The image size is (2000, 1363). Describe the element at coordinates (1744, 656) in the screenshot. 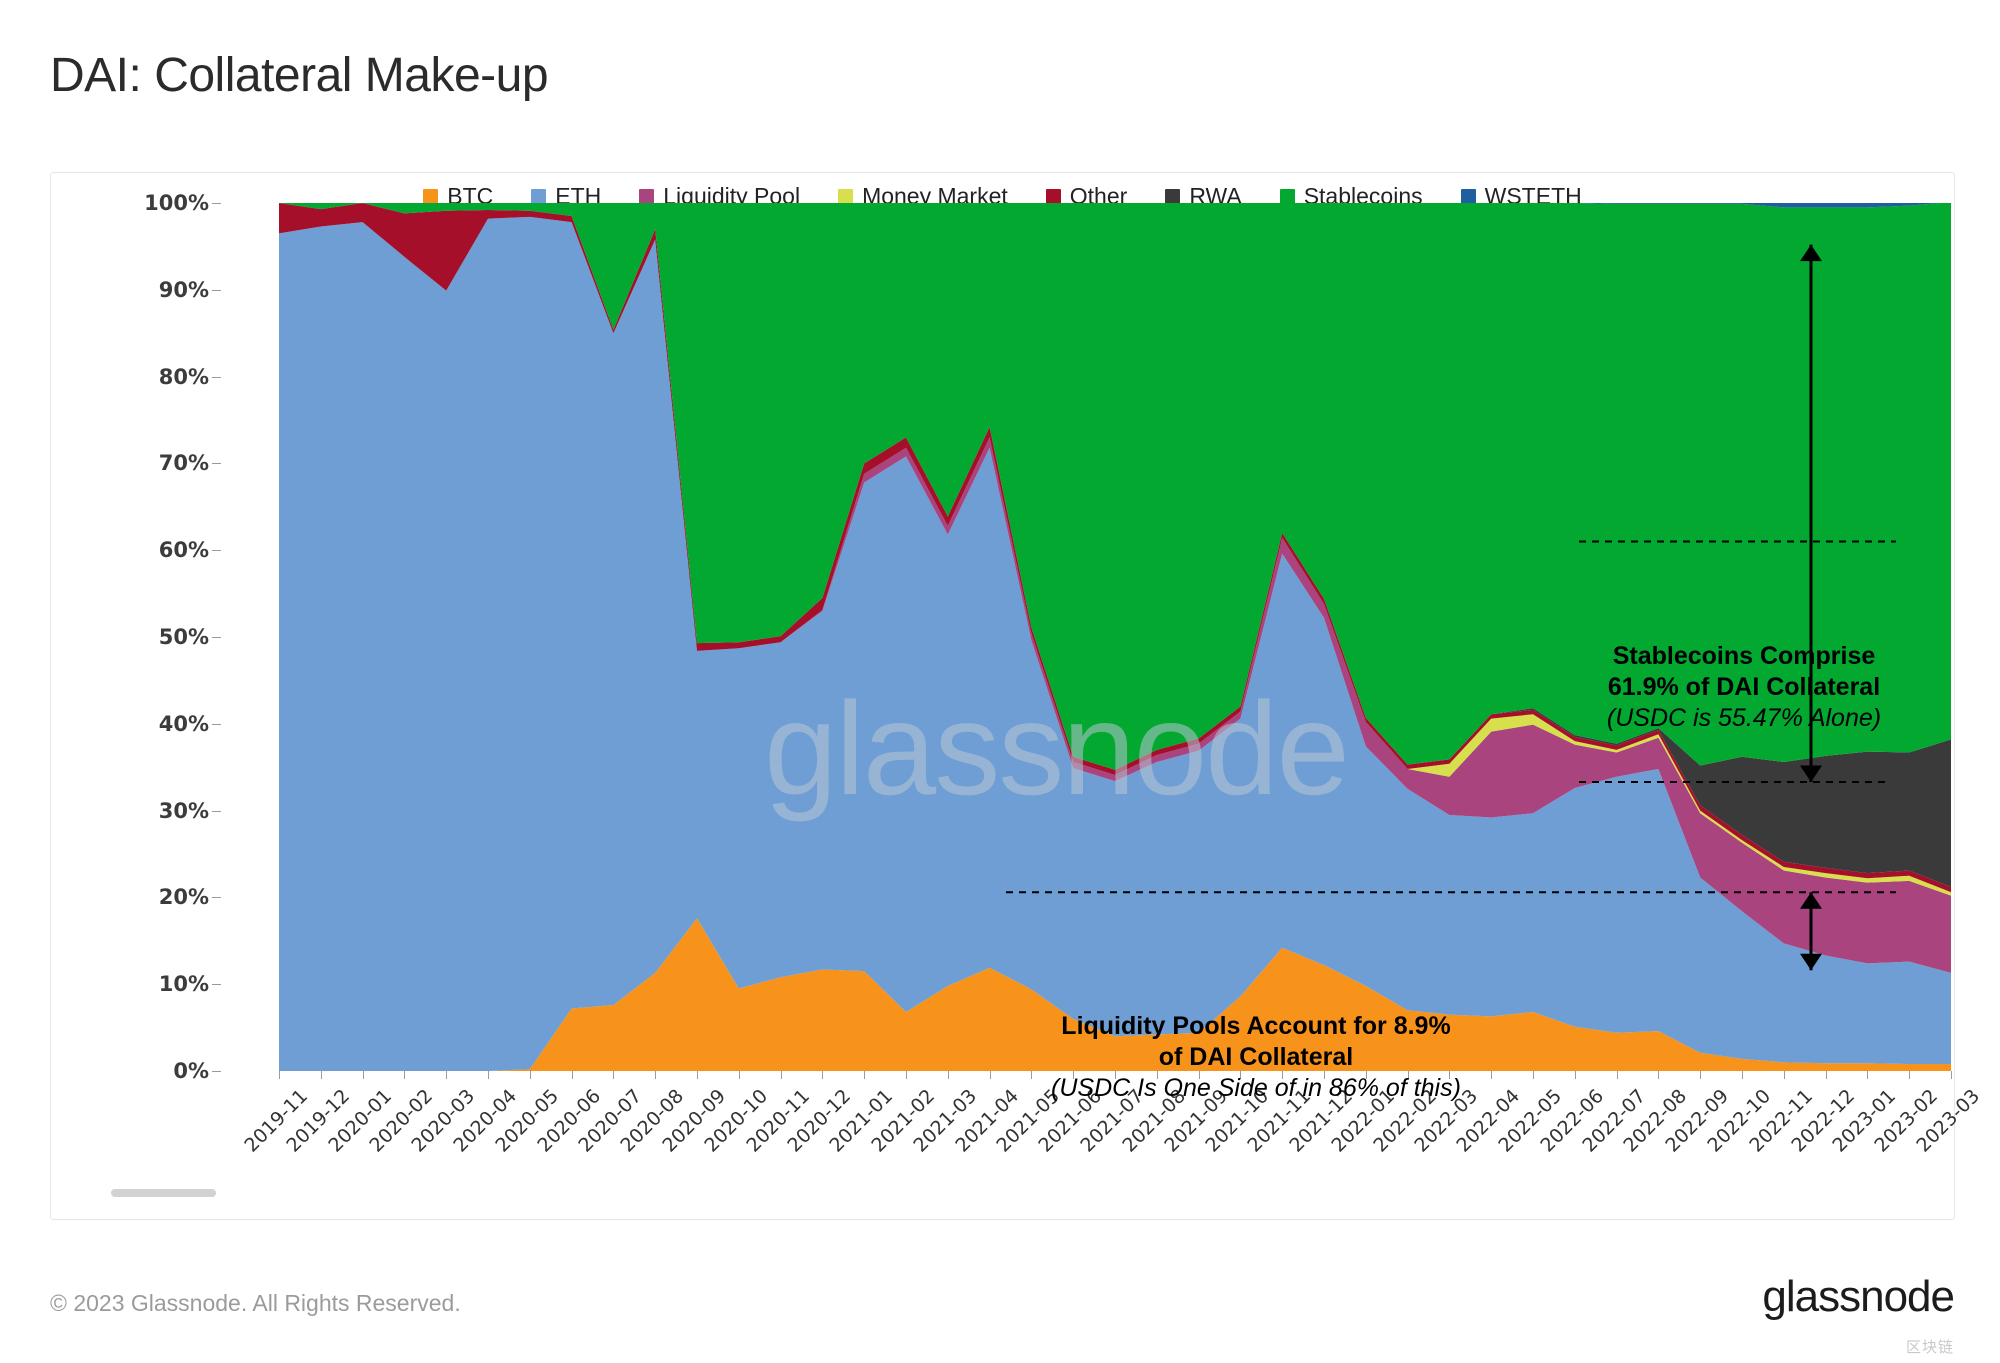

I see `annotation-stablecoins-line1: Stablecoins Comprise` at that location.